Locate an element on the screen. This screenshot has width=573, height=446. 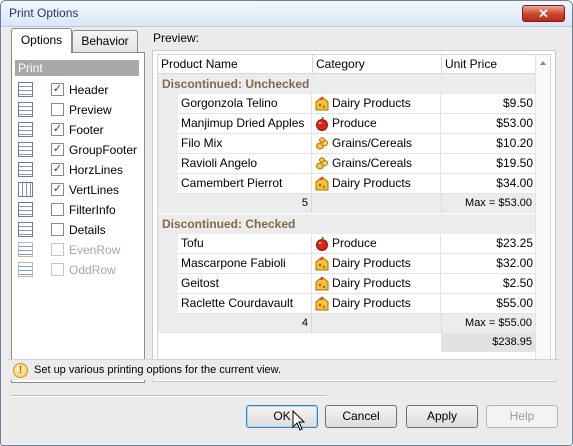
table-row: Raclette Courdavault Dairy Products $55.00 is located at coordinates (357, 304).